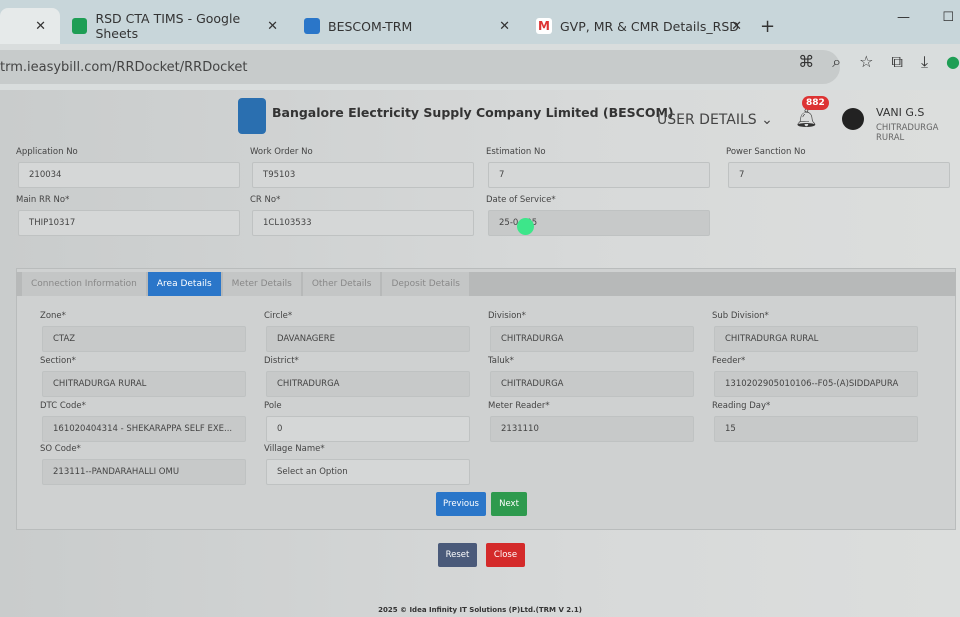 The width and height of the screenshot is (960, 617). Describe the element at coordinates (80, 26) in the screenshot. I see `sheets-icon` at that location.